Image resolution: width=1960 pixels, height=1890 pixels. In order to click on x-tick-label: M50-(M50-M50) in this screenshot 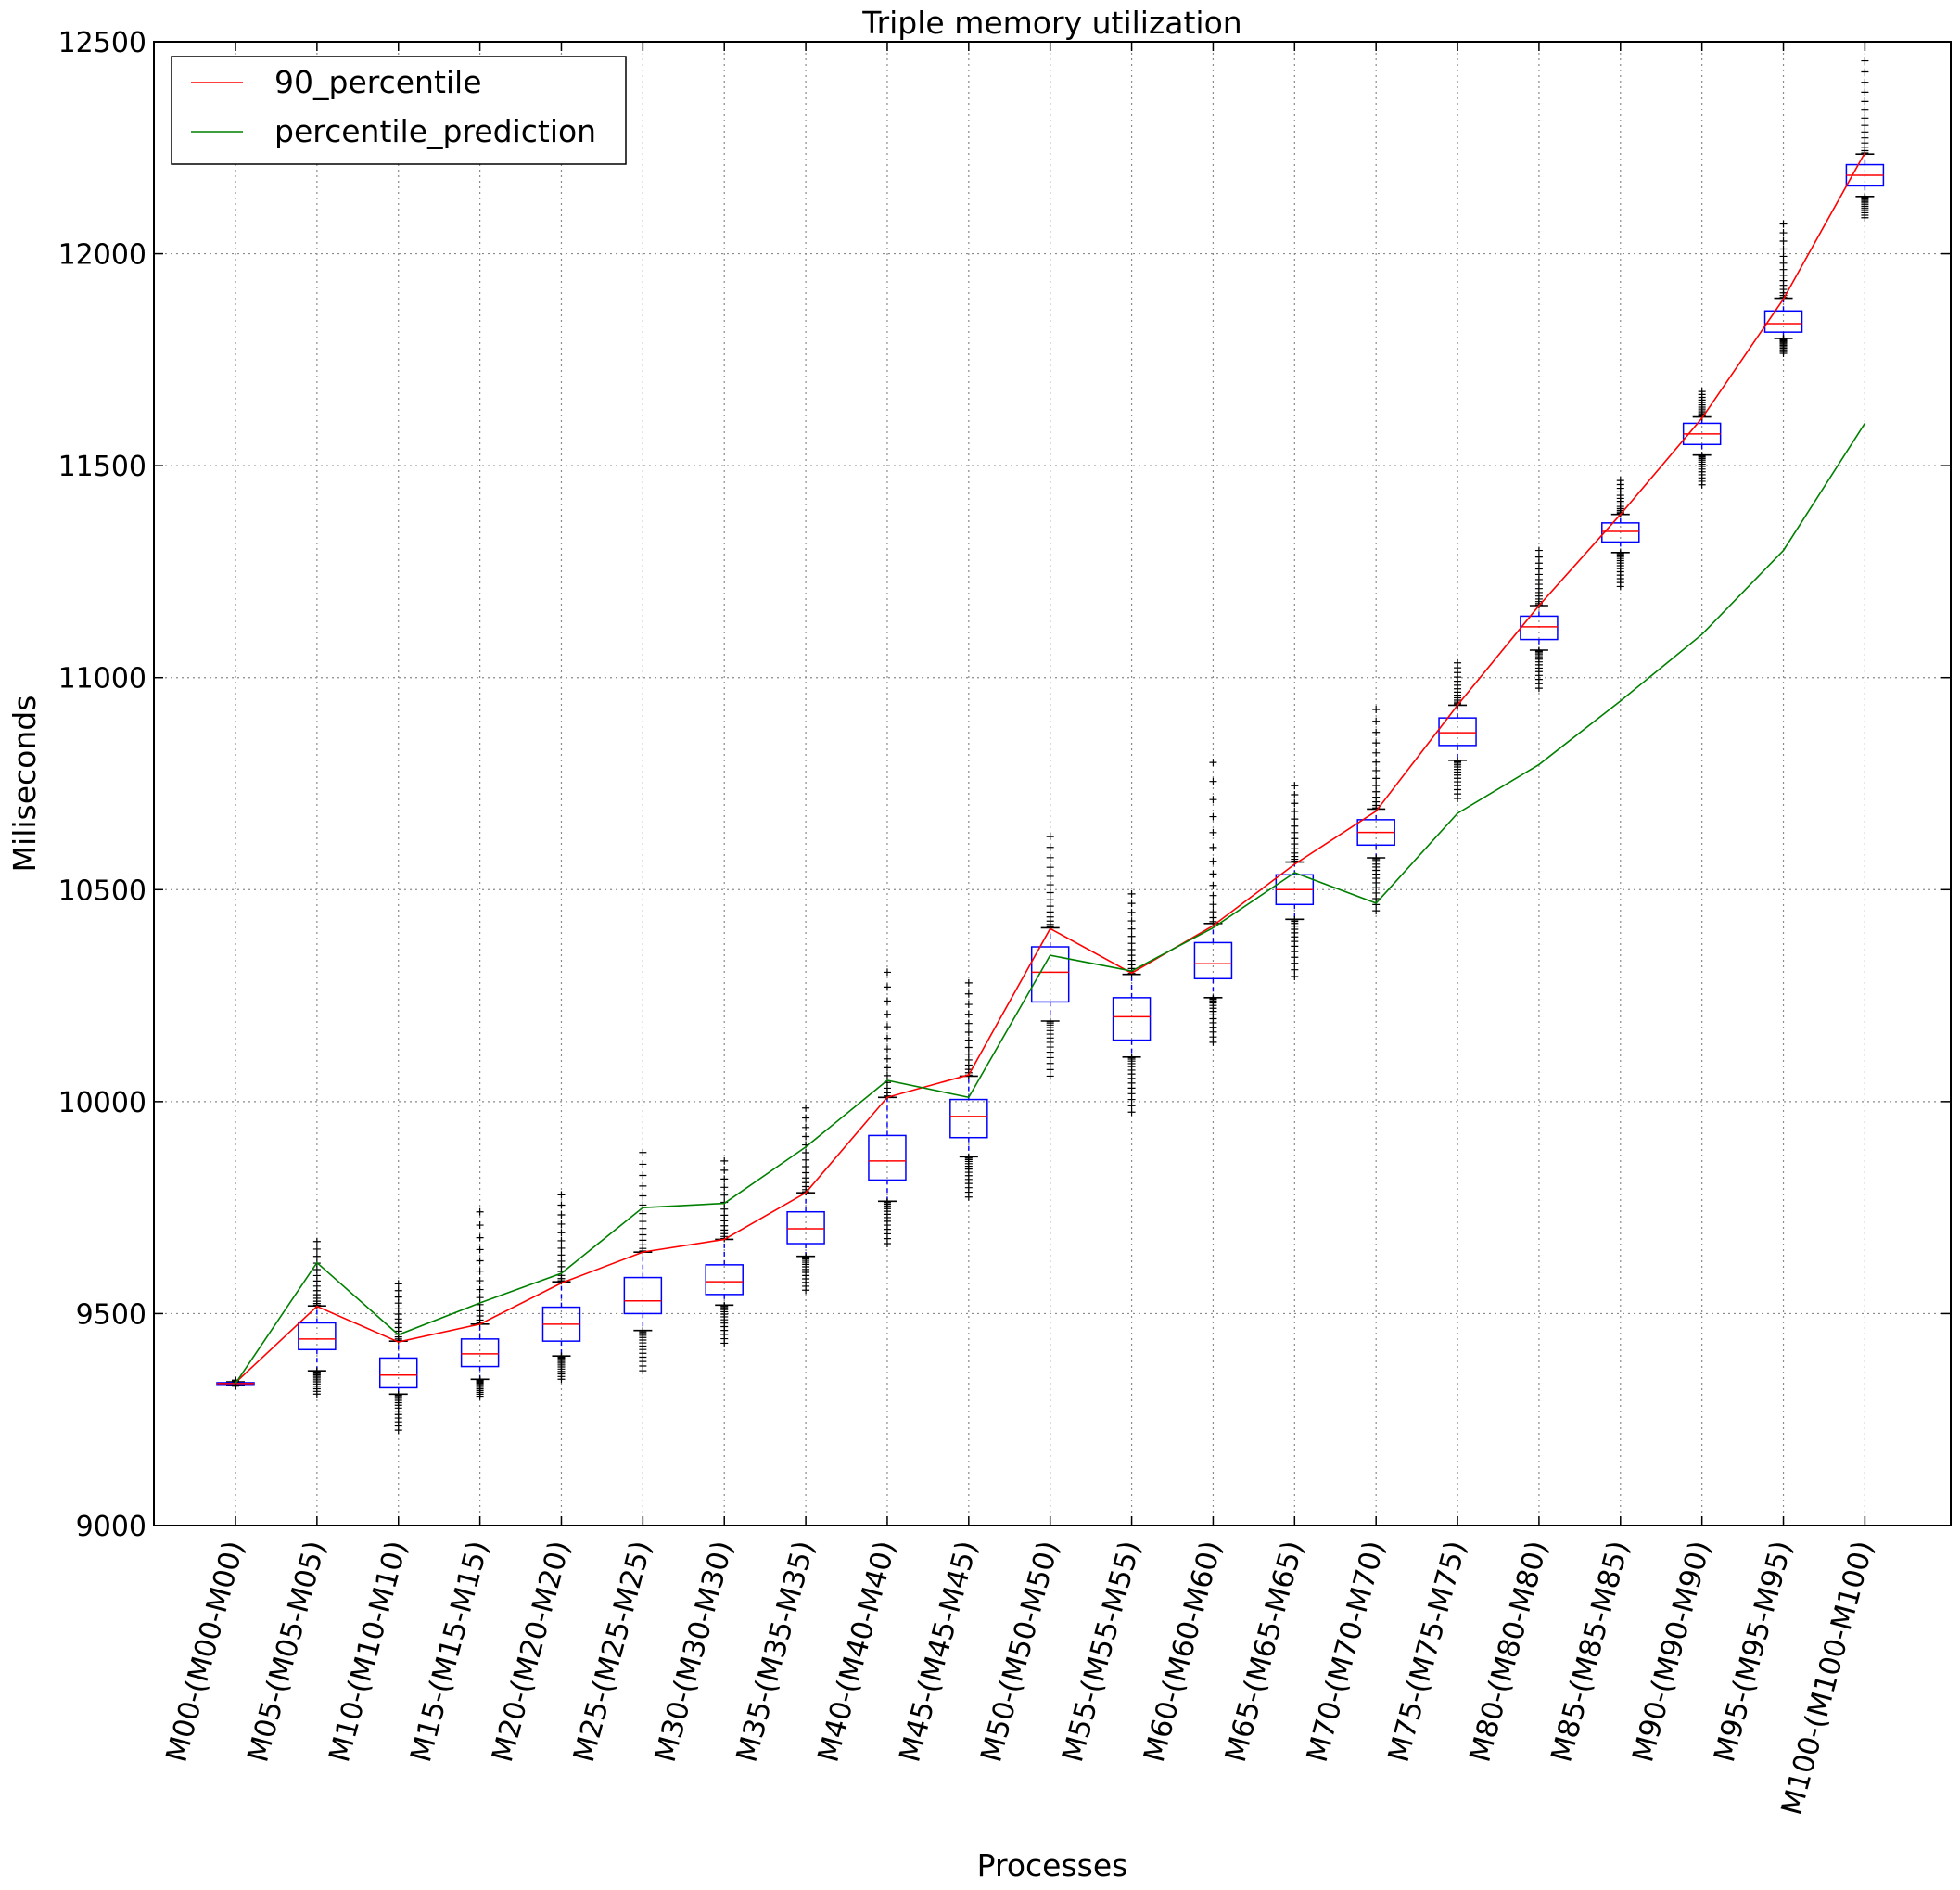, I will do `click(1019, 1652)`.